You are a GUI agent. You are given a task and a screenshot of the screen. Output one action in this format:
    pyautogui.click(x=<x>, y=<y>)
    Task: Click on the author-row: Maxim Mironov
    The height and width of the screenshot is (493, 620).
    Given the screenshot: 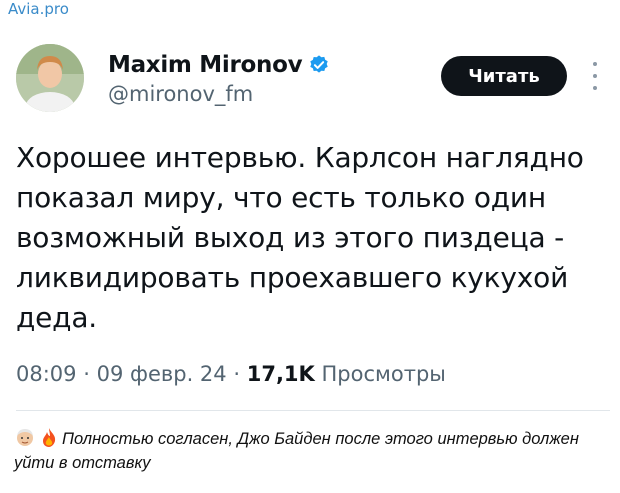 What is the action you would take?
    pyautogui.click(x=219, y=65)
    